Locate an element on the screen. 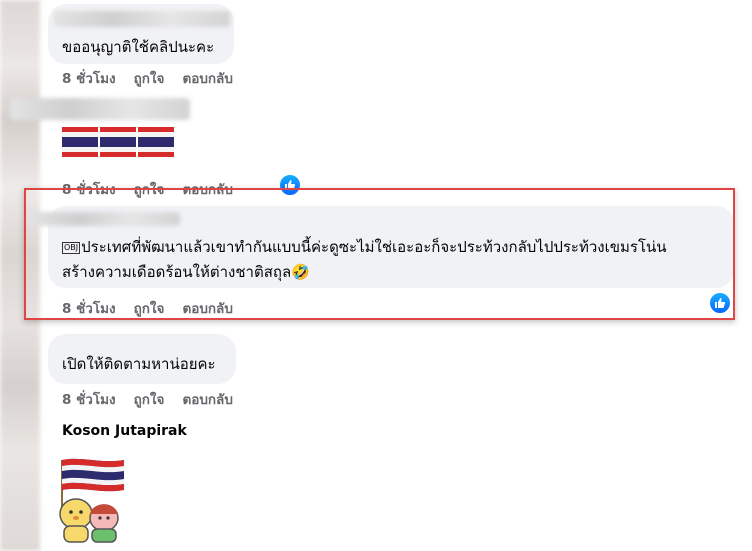 This screenshot has height=551, width=752. comment-author: Koson Jutapirak is located at coordinates (124, 431).